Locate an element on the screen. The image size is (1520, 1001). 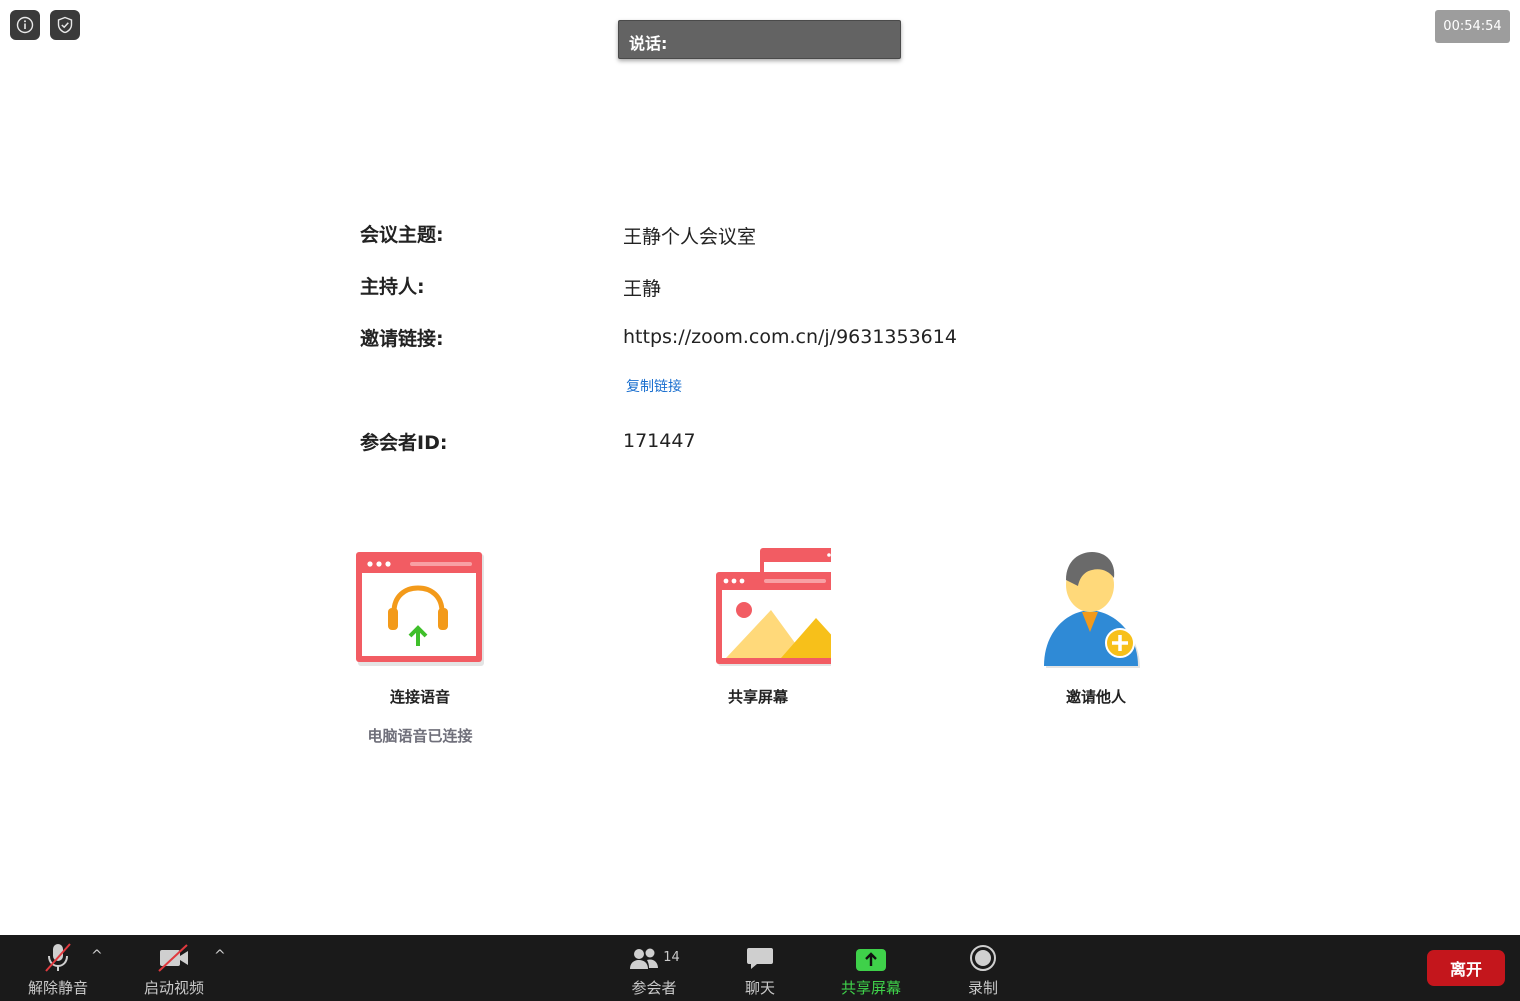
participants-count: 14 is located at coordinates (671, 957).